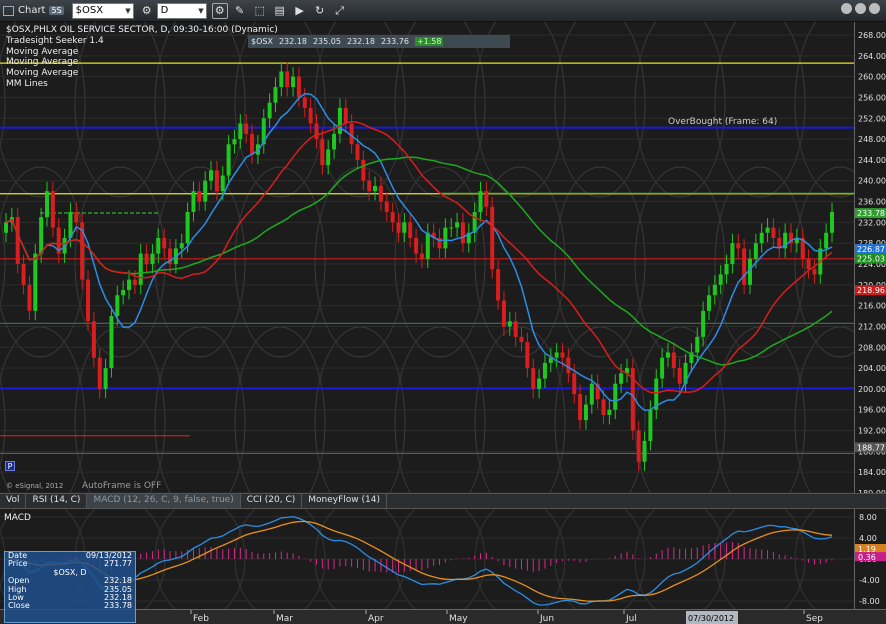 The image size is (886, 624). I want to click on tab-rsi: RSI (14, C), so click(57, 501).